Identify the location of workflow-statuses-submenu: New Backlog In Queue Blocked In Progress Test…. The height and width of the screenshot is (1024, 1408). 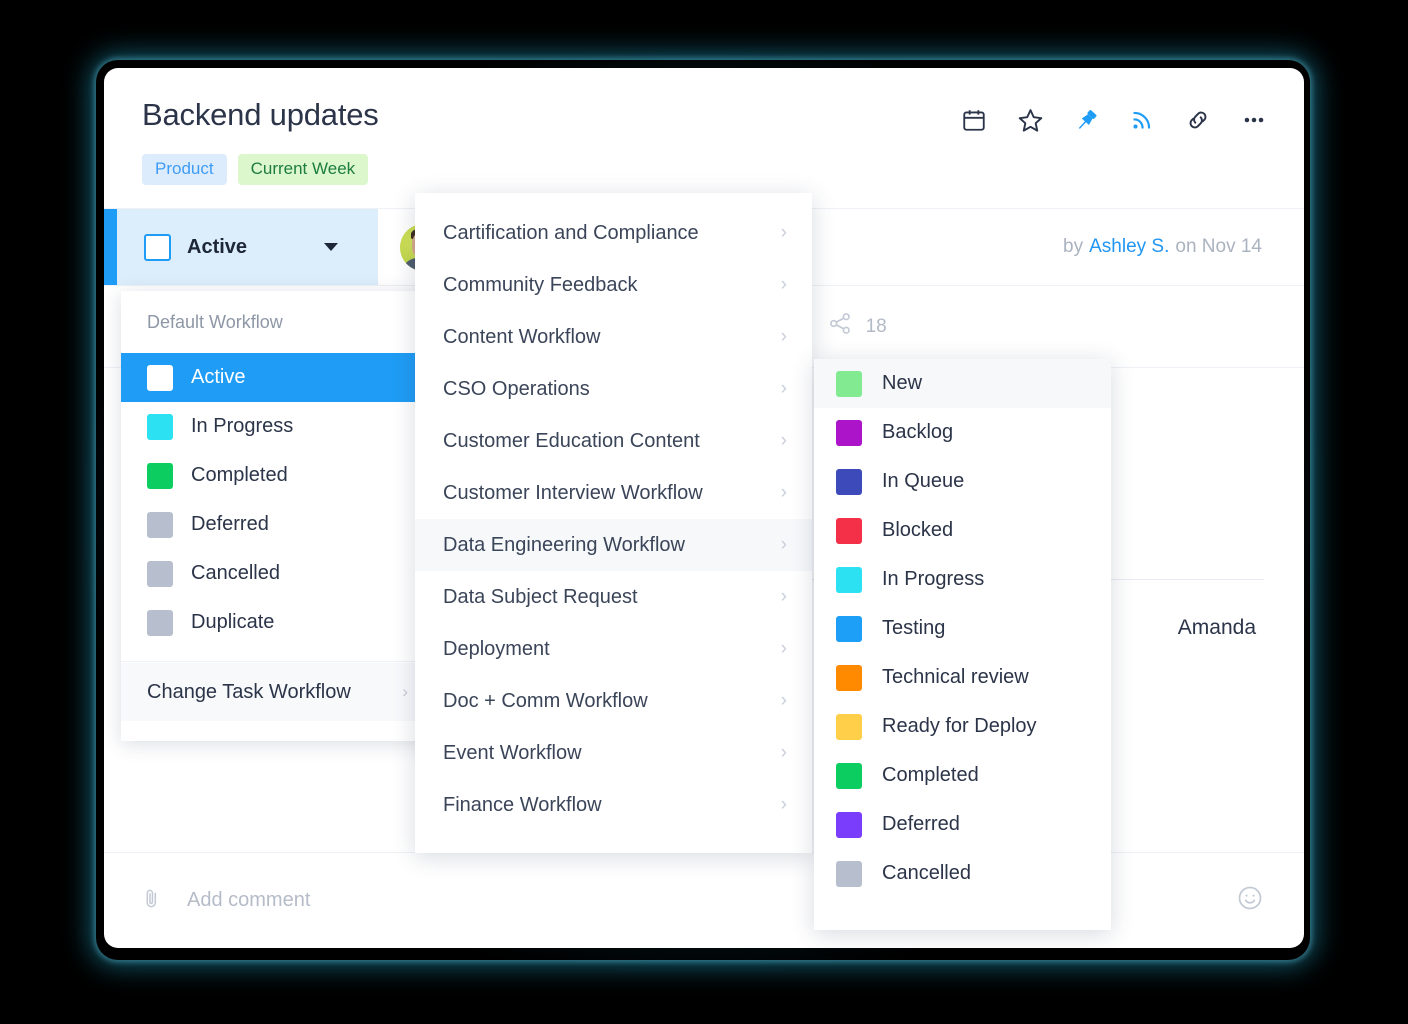
(962, 644).